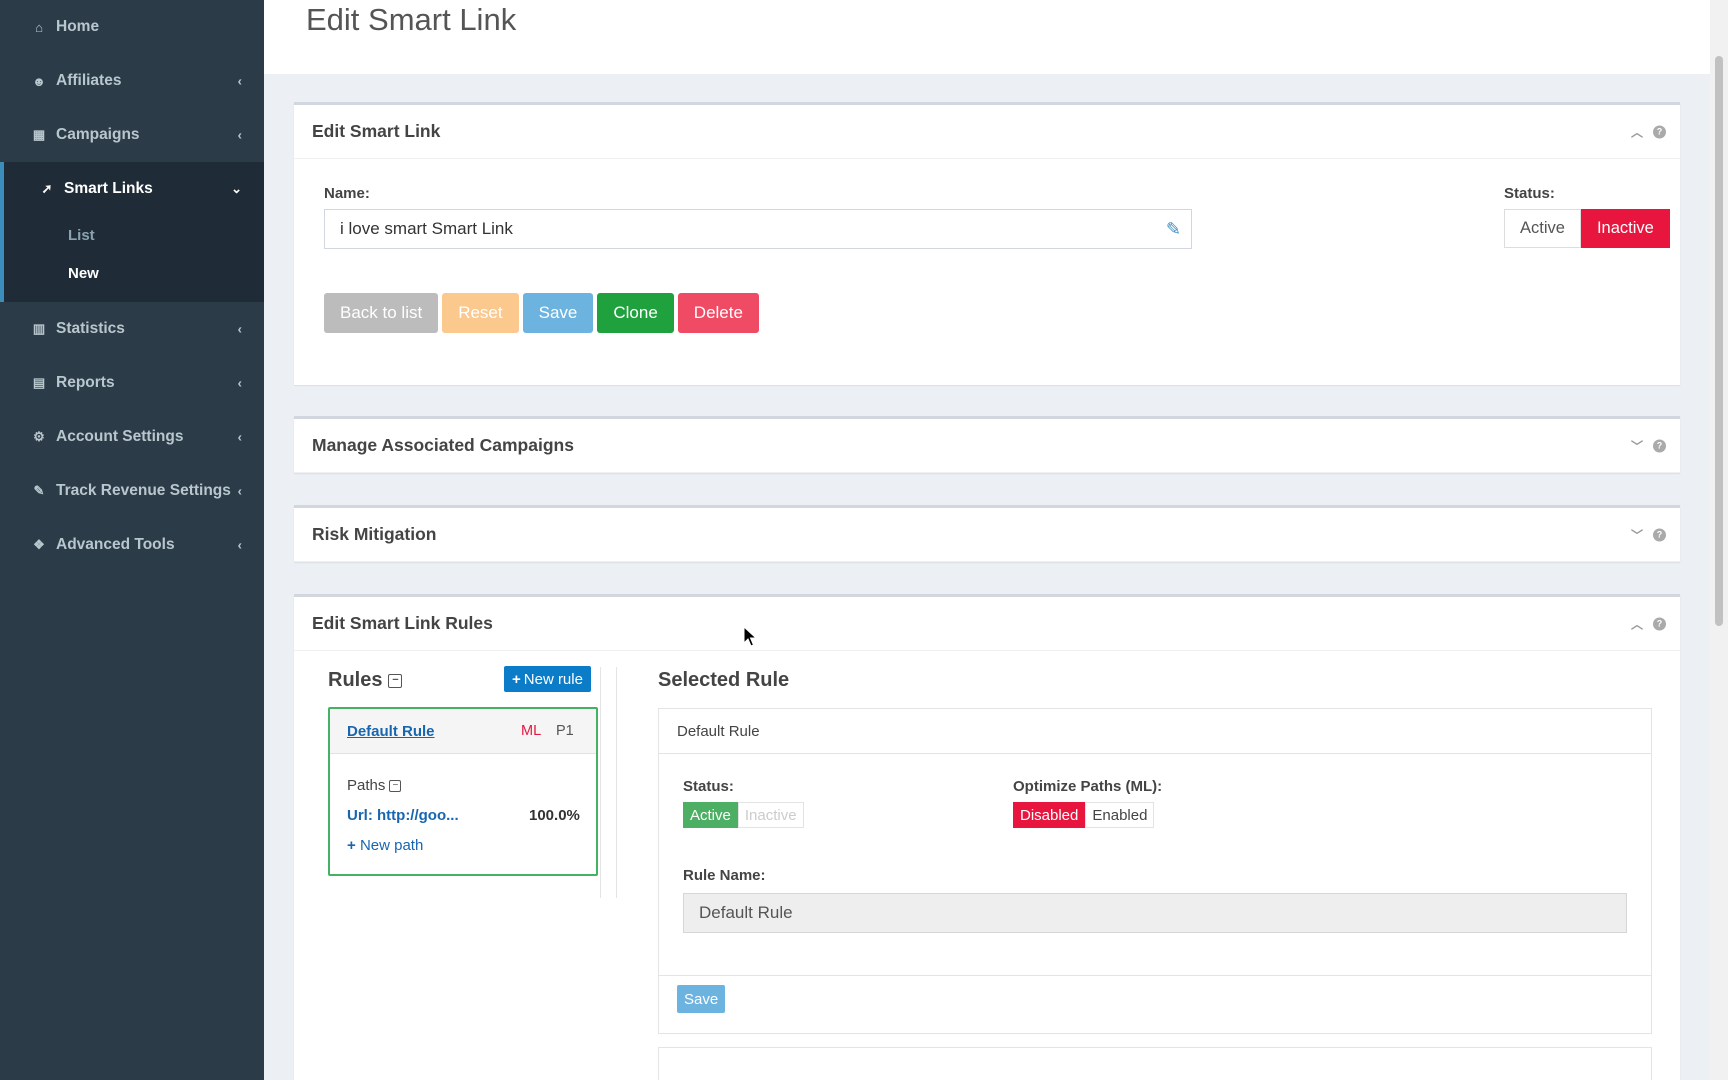  What do you see at coordinates (426, 228) in the screenshot?
I see `name-value: i love smart Smart Link` at bounding box center [426, 228].